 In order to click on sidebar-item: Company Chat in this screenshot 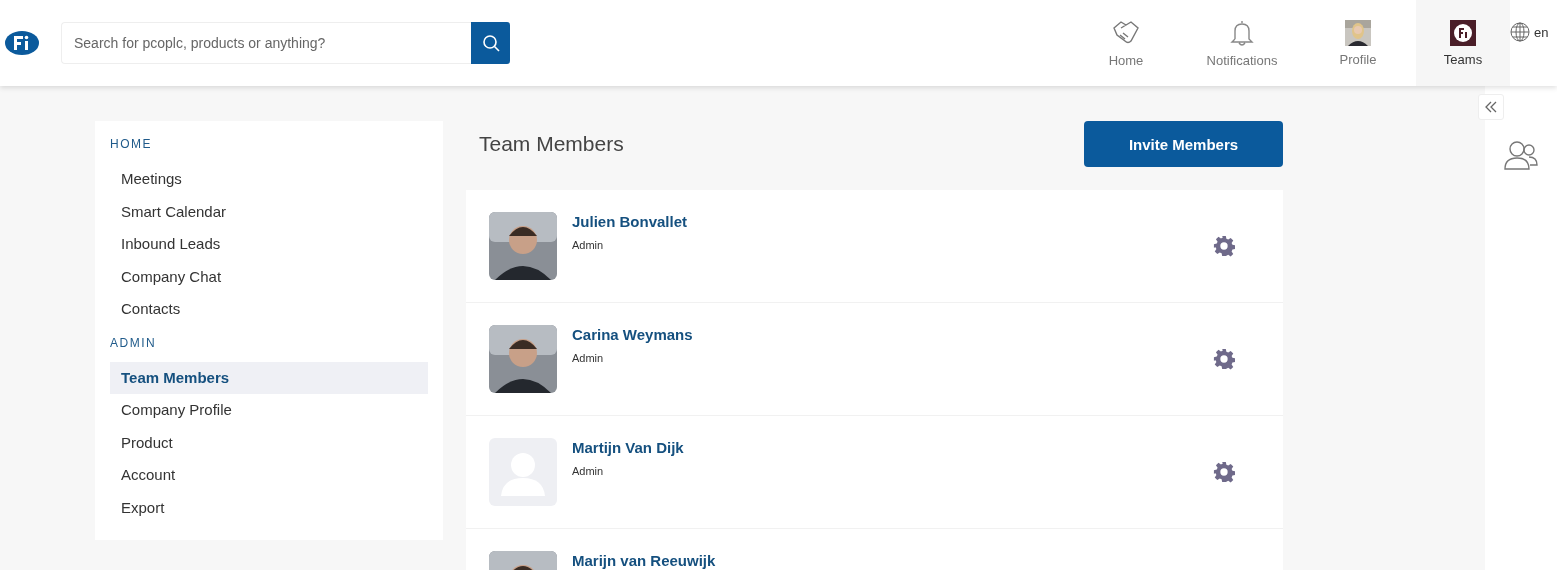, I will do `click(269, 276)`.